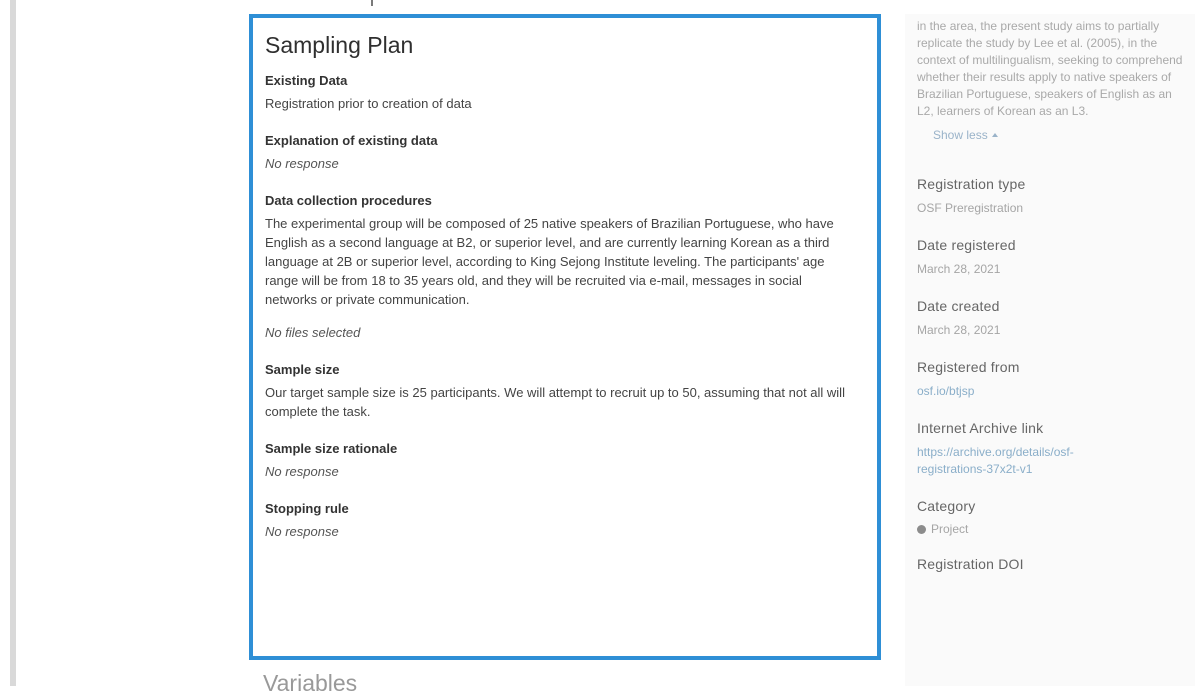 The height and width of the screenshot is (697, 1204). What do you see at coordinates (960, 135) in the screenshot?
I see `show-less-label: Show less` at bounding box center [960, 135].